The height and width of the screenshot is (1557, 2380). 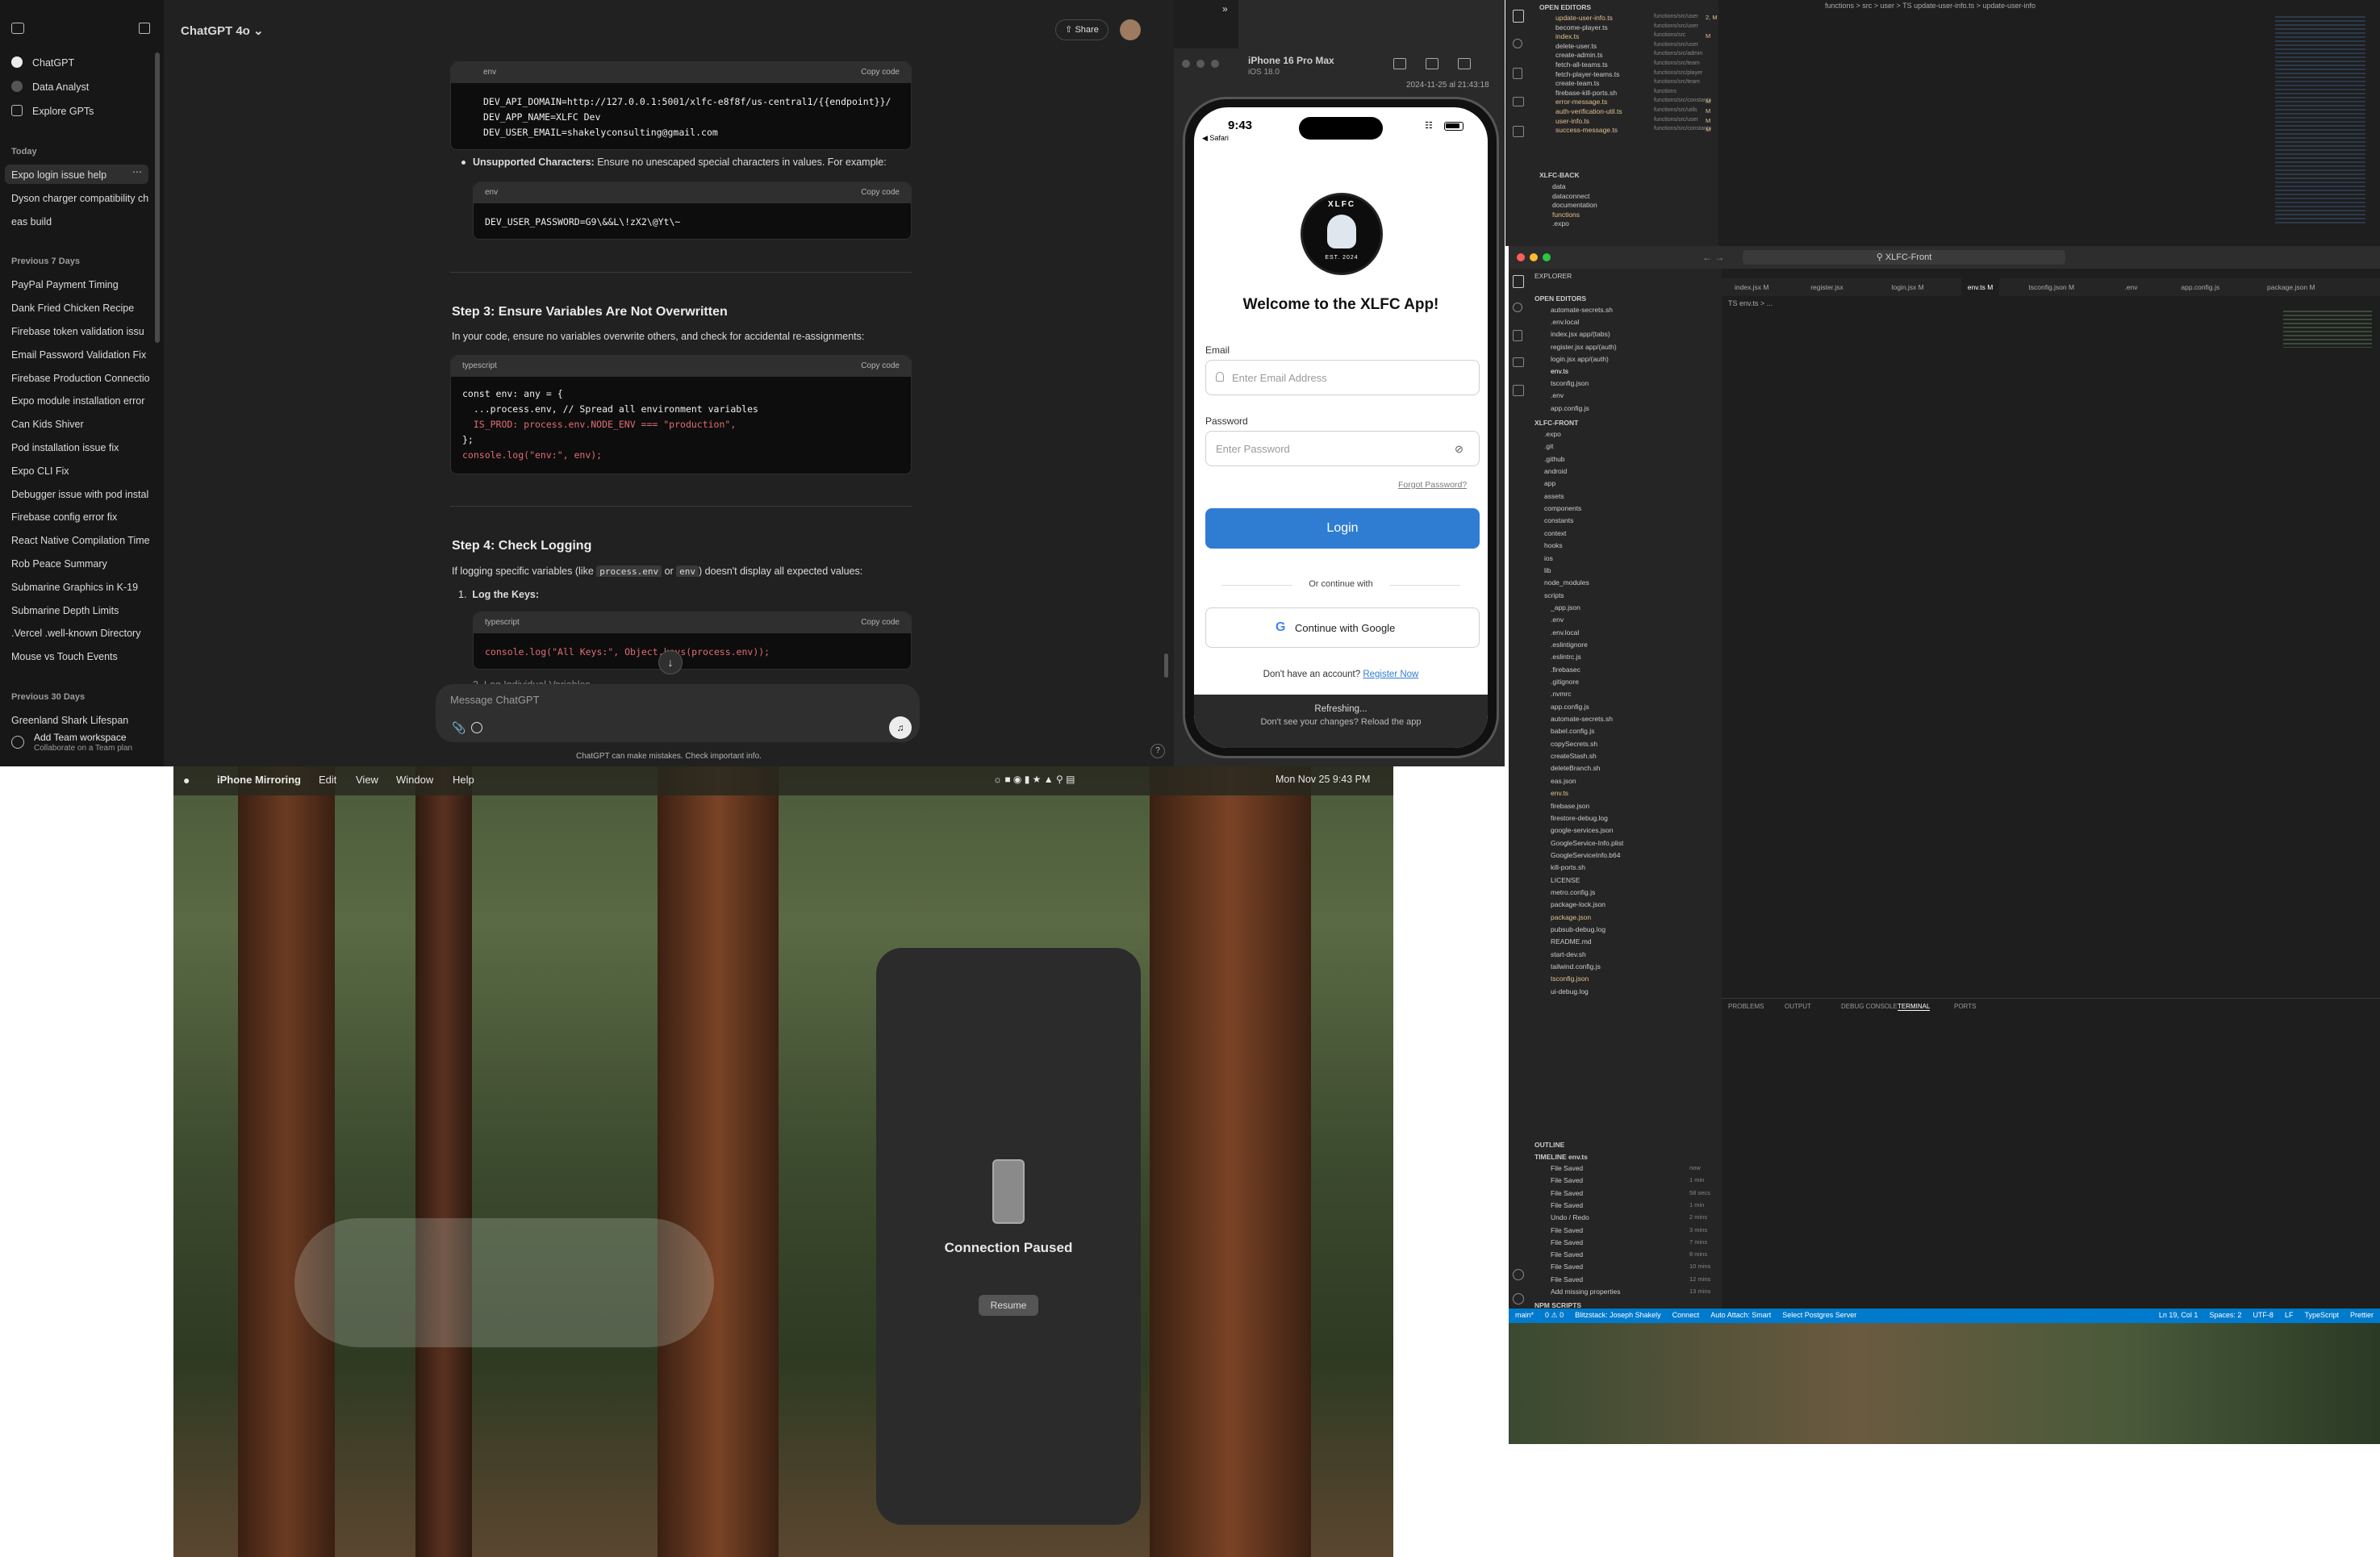 I want to click on menu-clock: Mon Nov 25 9:43 PM, so click(x=1323, y=779).